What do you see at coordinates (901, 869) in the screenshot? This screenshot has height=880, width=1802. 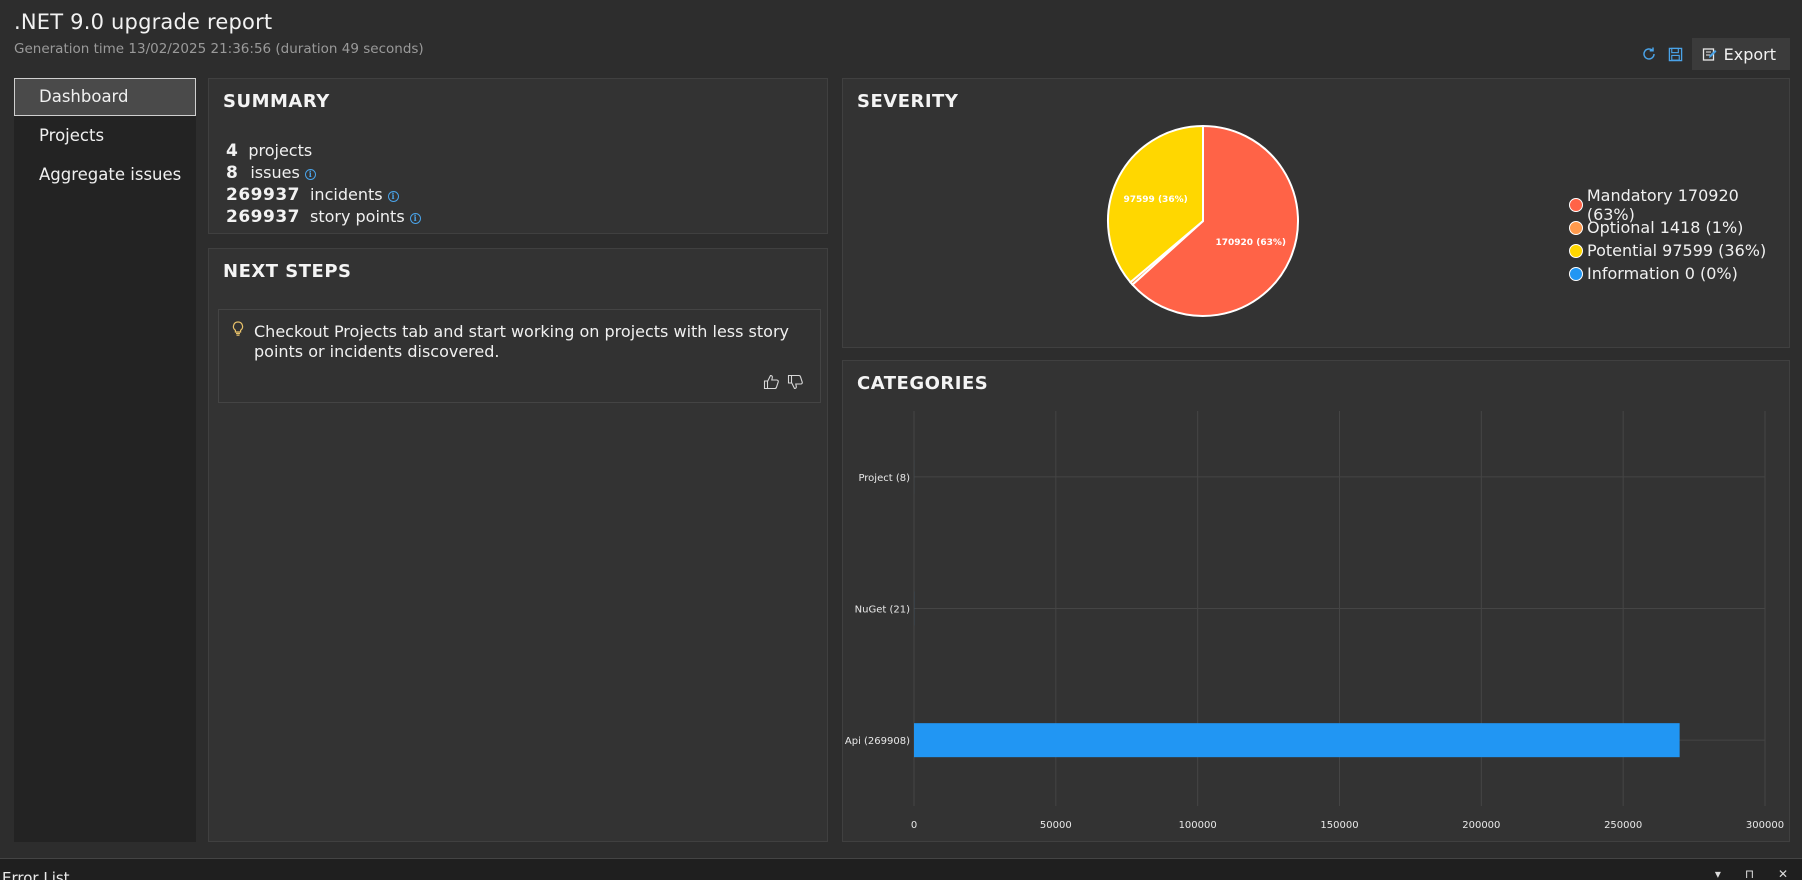 I see `error-list-strip: Error List ▾ ⊓ ✕` at bounding box center [901, 869].